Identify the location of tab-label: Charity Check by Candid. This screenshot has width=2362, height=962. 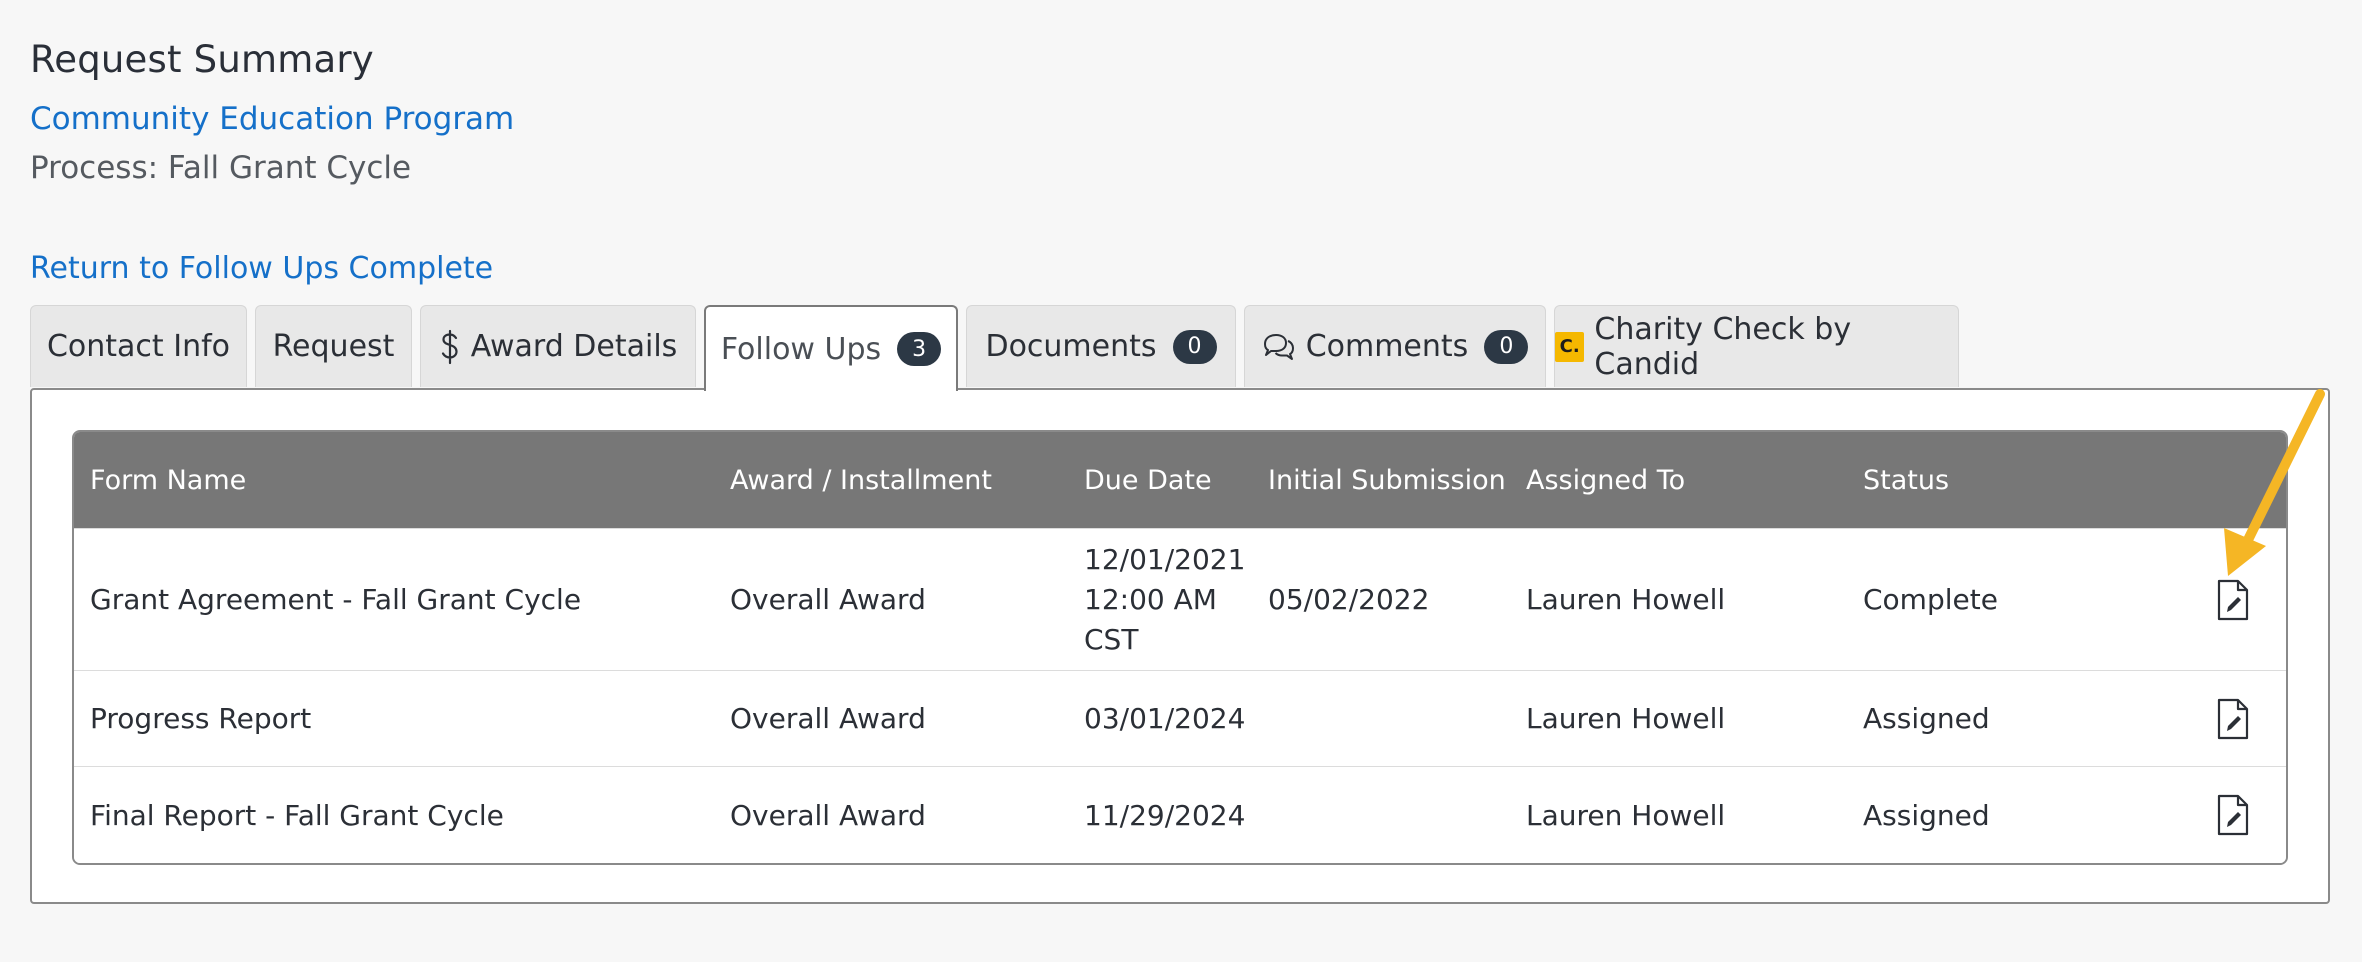
(1723, 346).